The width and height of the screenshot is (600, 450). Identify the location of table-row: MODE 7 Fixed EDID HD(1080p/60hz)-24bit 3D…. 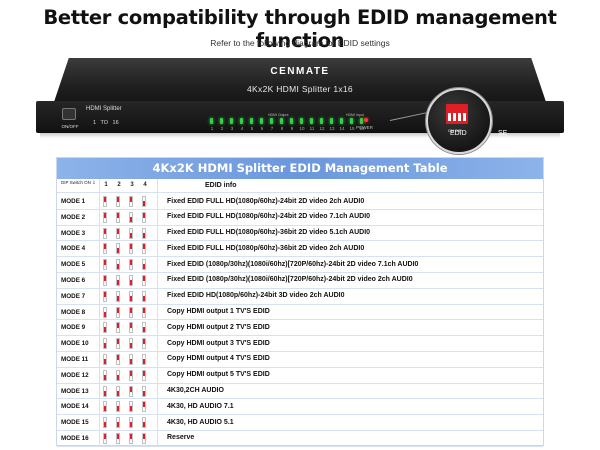
(300, 297).